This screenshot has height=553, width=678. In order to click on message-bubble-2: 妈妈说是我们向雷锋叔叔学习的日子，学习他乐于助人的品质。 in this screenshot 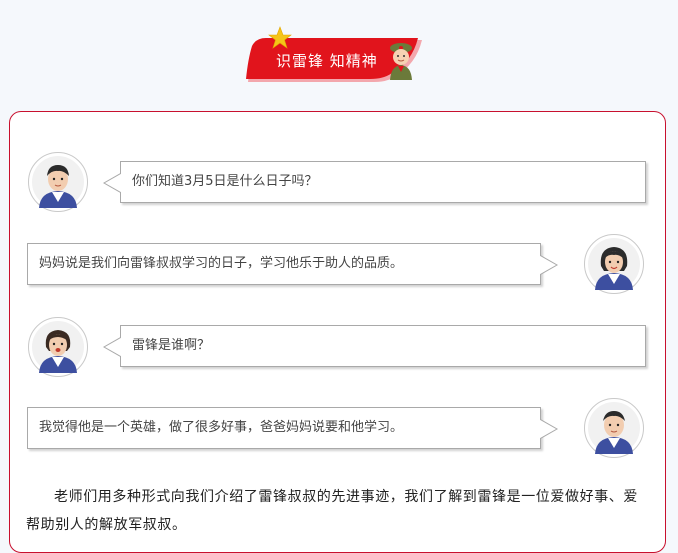, I will do `click(292, 264)`.